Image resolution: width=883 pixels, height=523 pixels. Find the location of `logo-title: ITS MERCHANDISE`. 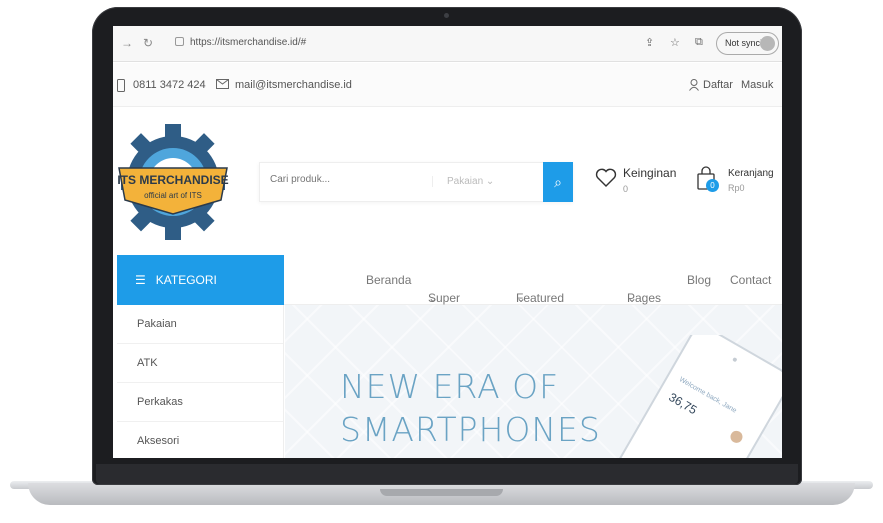

logo-title: ITS MERCHANDISE is located at coordinates (172, 180).